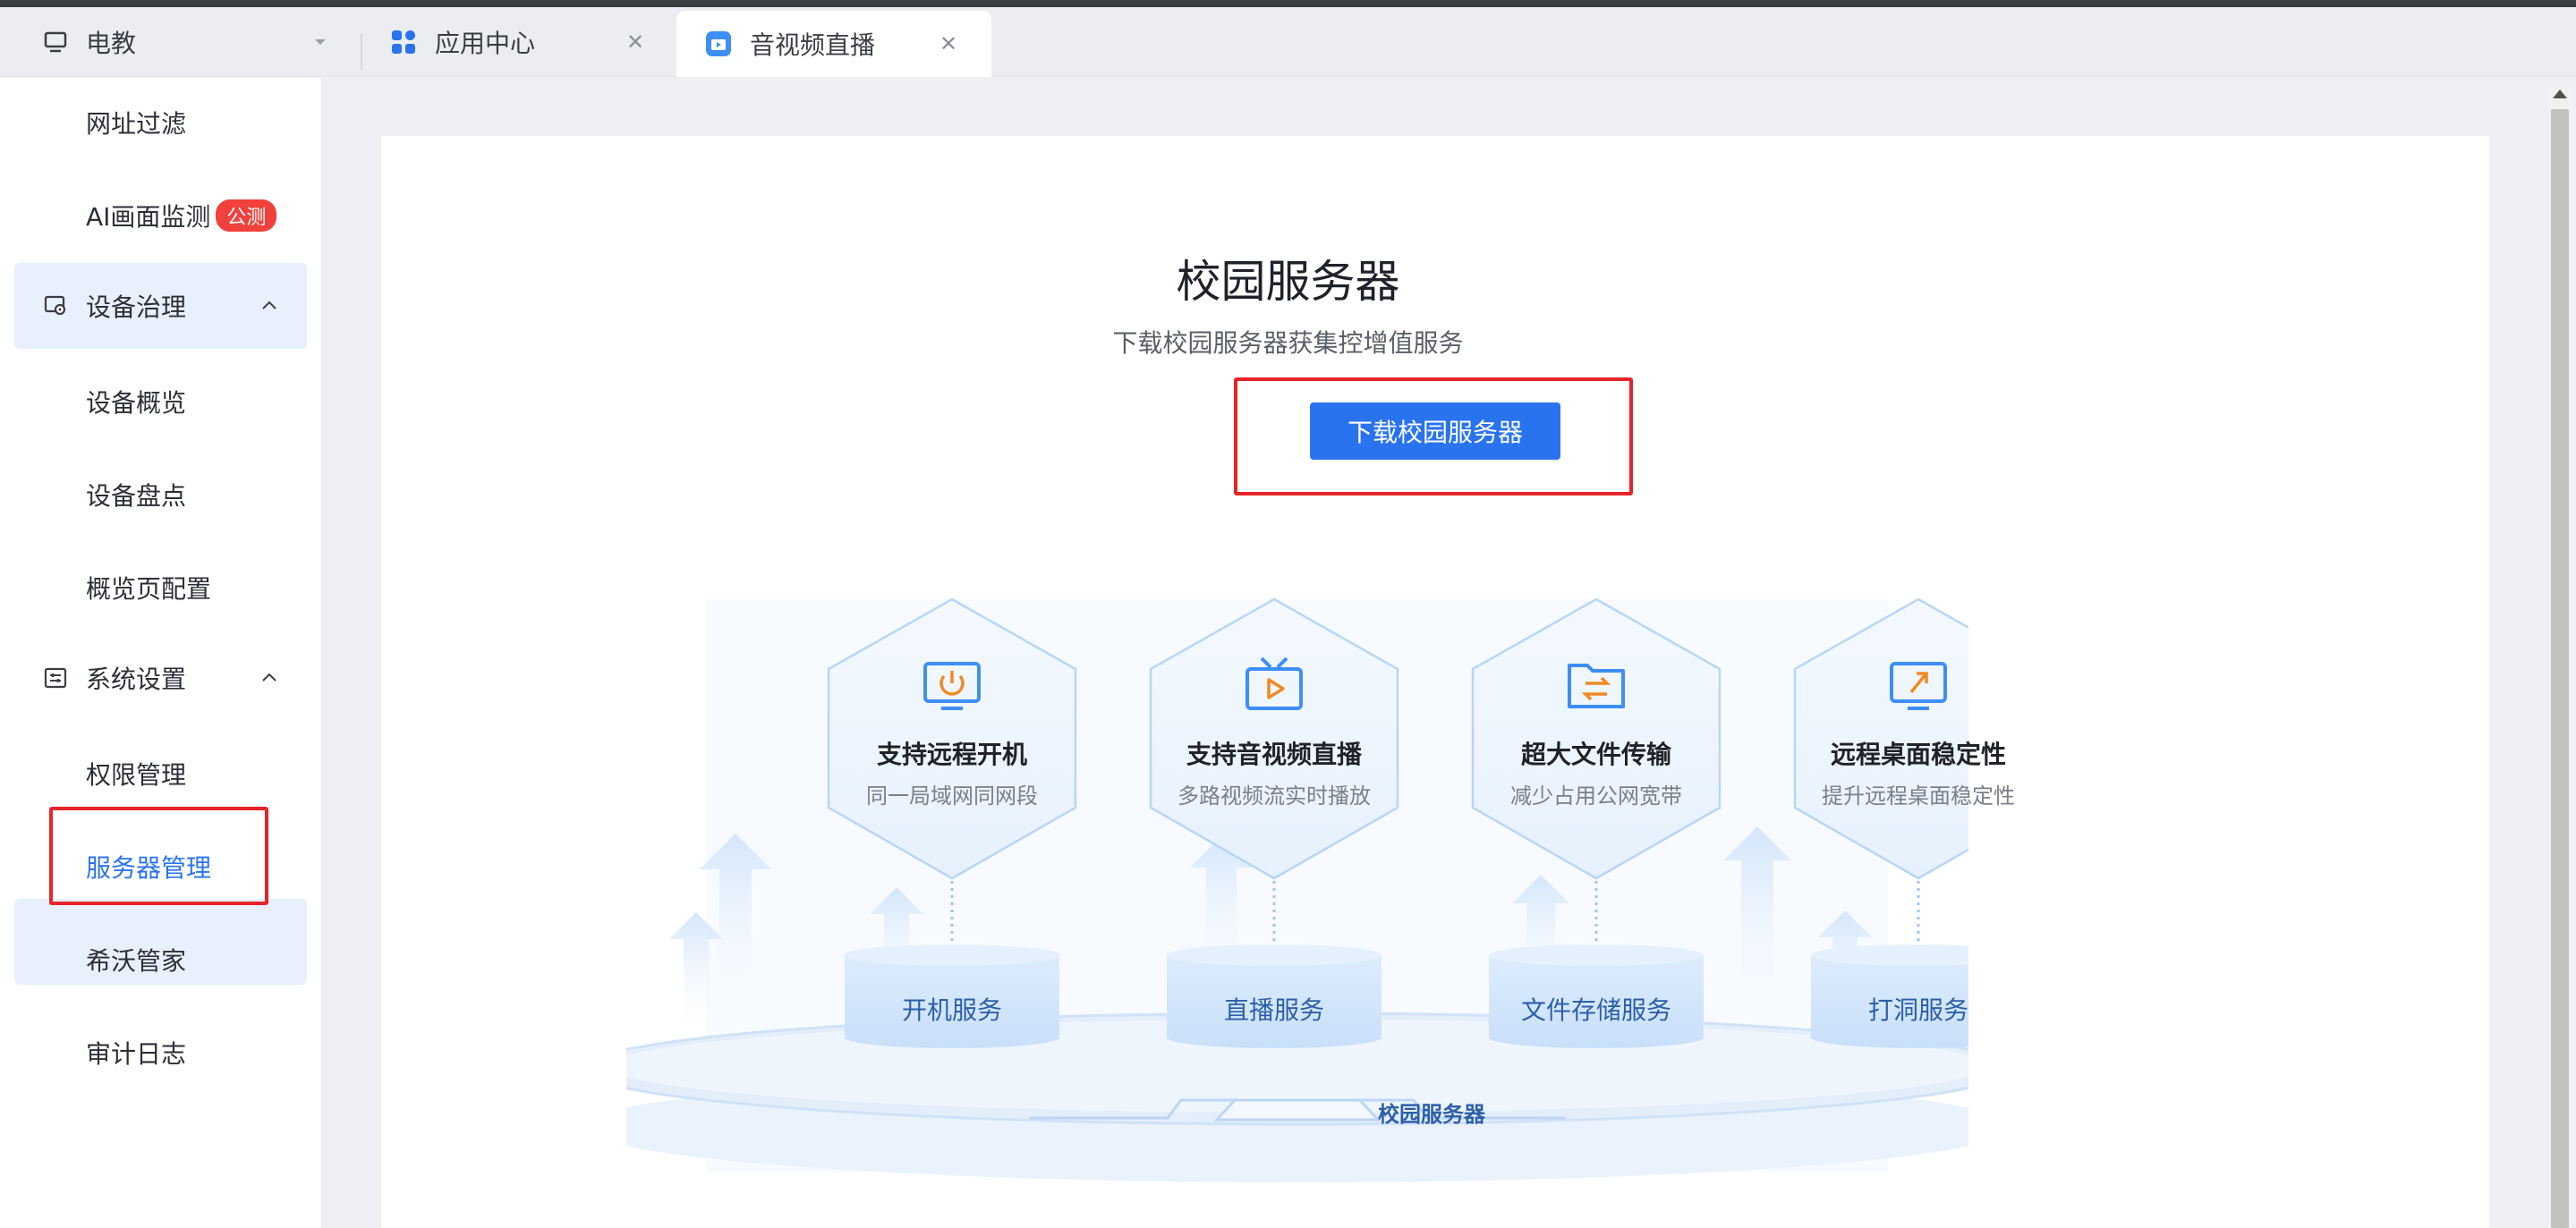 The width and height of the screenshot is (2576, 1228). Describe the element at coordinates (1917, 1010) in the screenshot. I see `service-label: 打洞服务` at that location.